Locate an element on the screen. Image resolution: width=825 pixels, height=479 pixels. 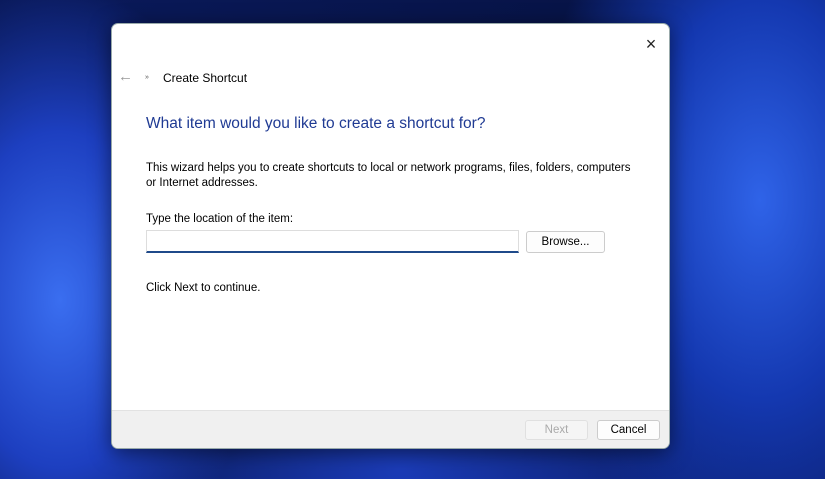
dialog-footer: Next Cancel is located at coordinates (390, 429).